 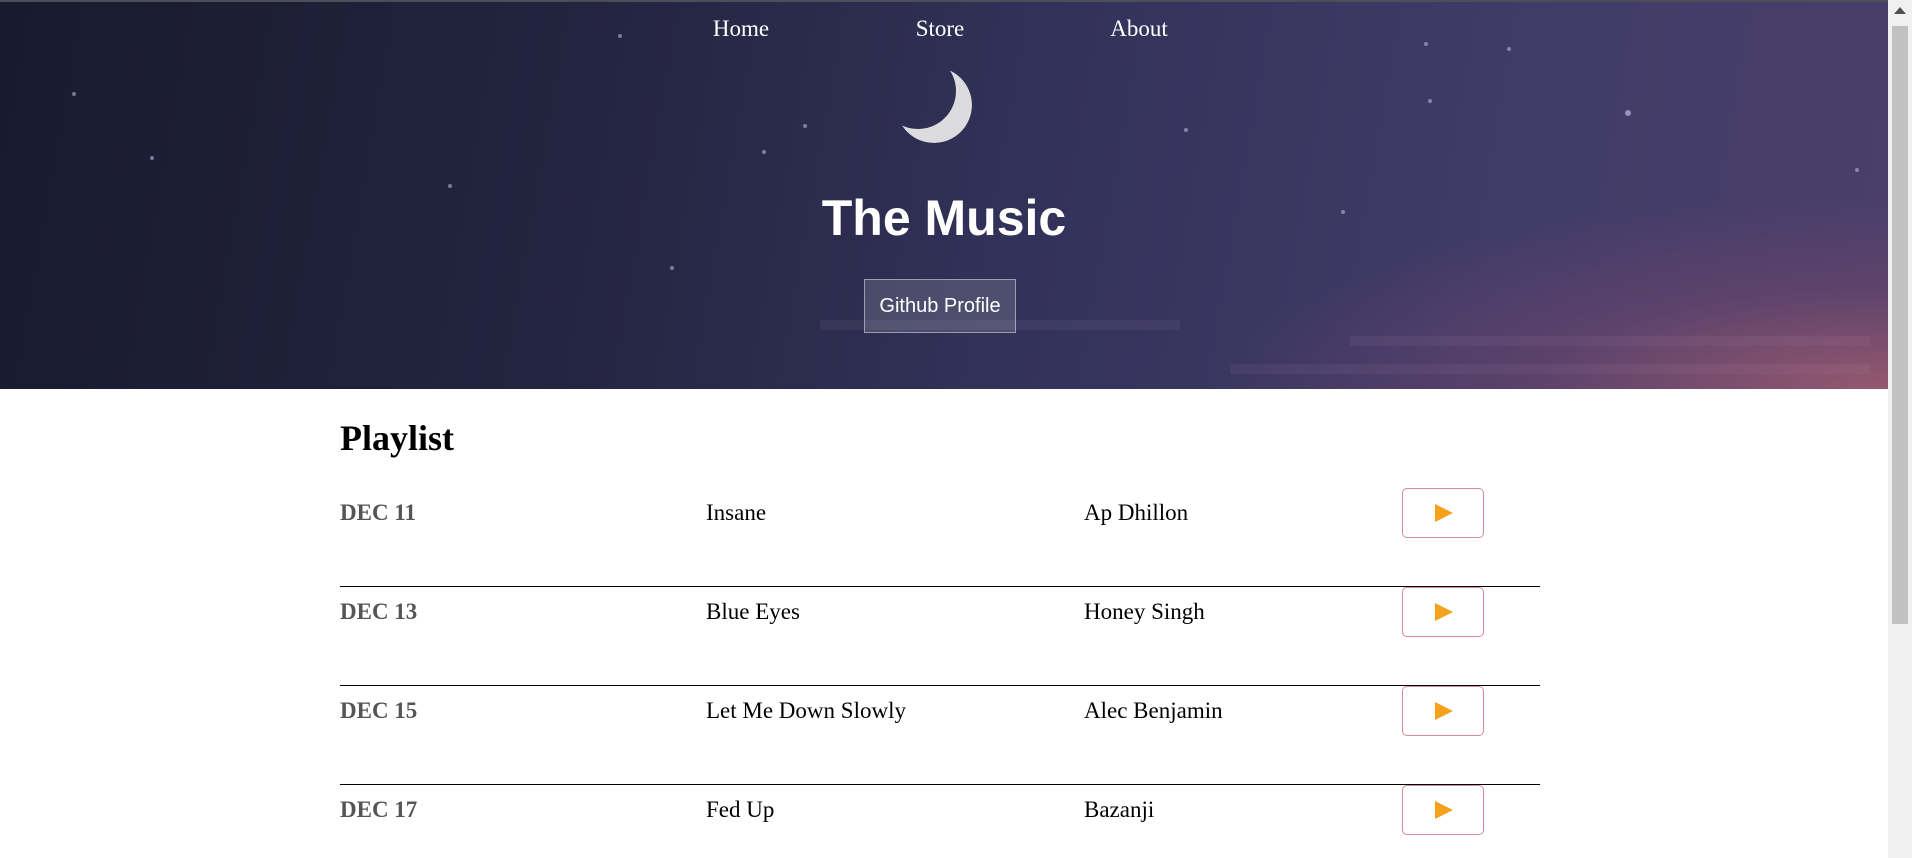 What do you see at coordinates (806, 710) in the screenshot?
I see `song-title: Let Me Down Slowly` at bounding box center [806, 710].